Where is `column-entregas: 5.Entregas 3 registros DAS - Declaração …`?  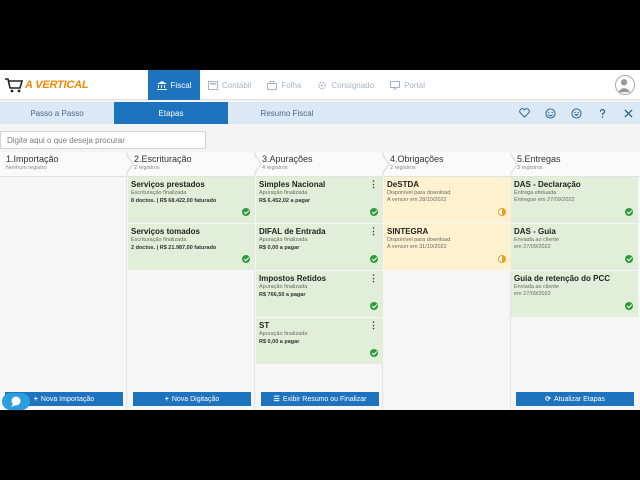
column-entregas: 5.Entregas 3 registros DAS - Declaração … is located at coordinates (575, 281).